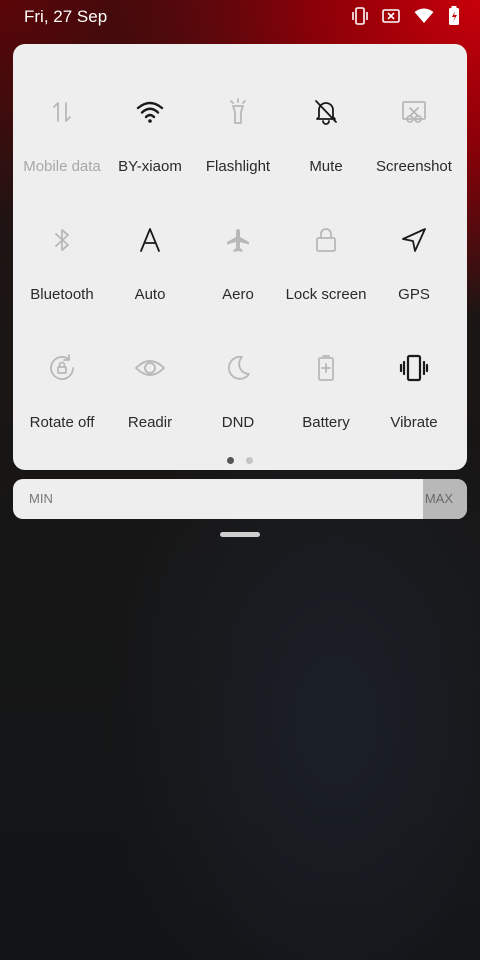  Describe the element at coordinates (414, 294) in the screenshot. I see `tile-label: GPS` at that location.